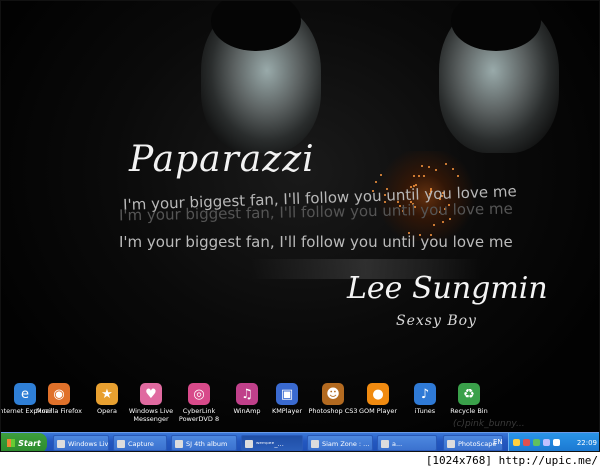 Image resolution: width=600 pixels, height=469 pixels. I want to click on footer-text: [1024x768] http://upic.me/, so click(511, 460).